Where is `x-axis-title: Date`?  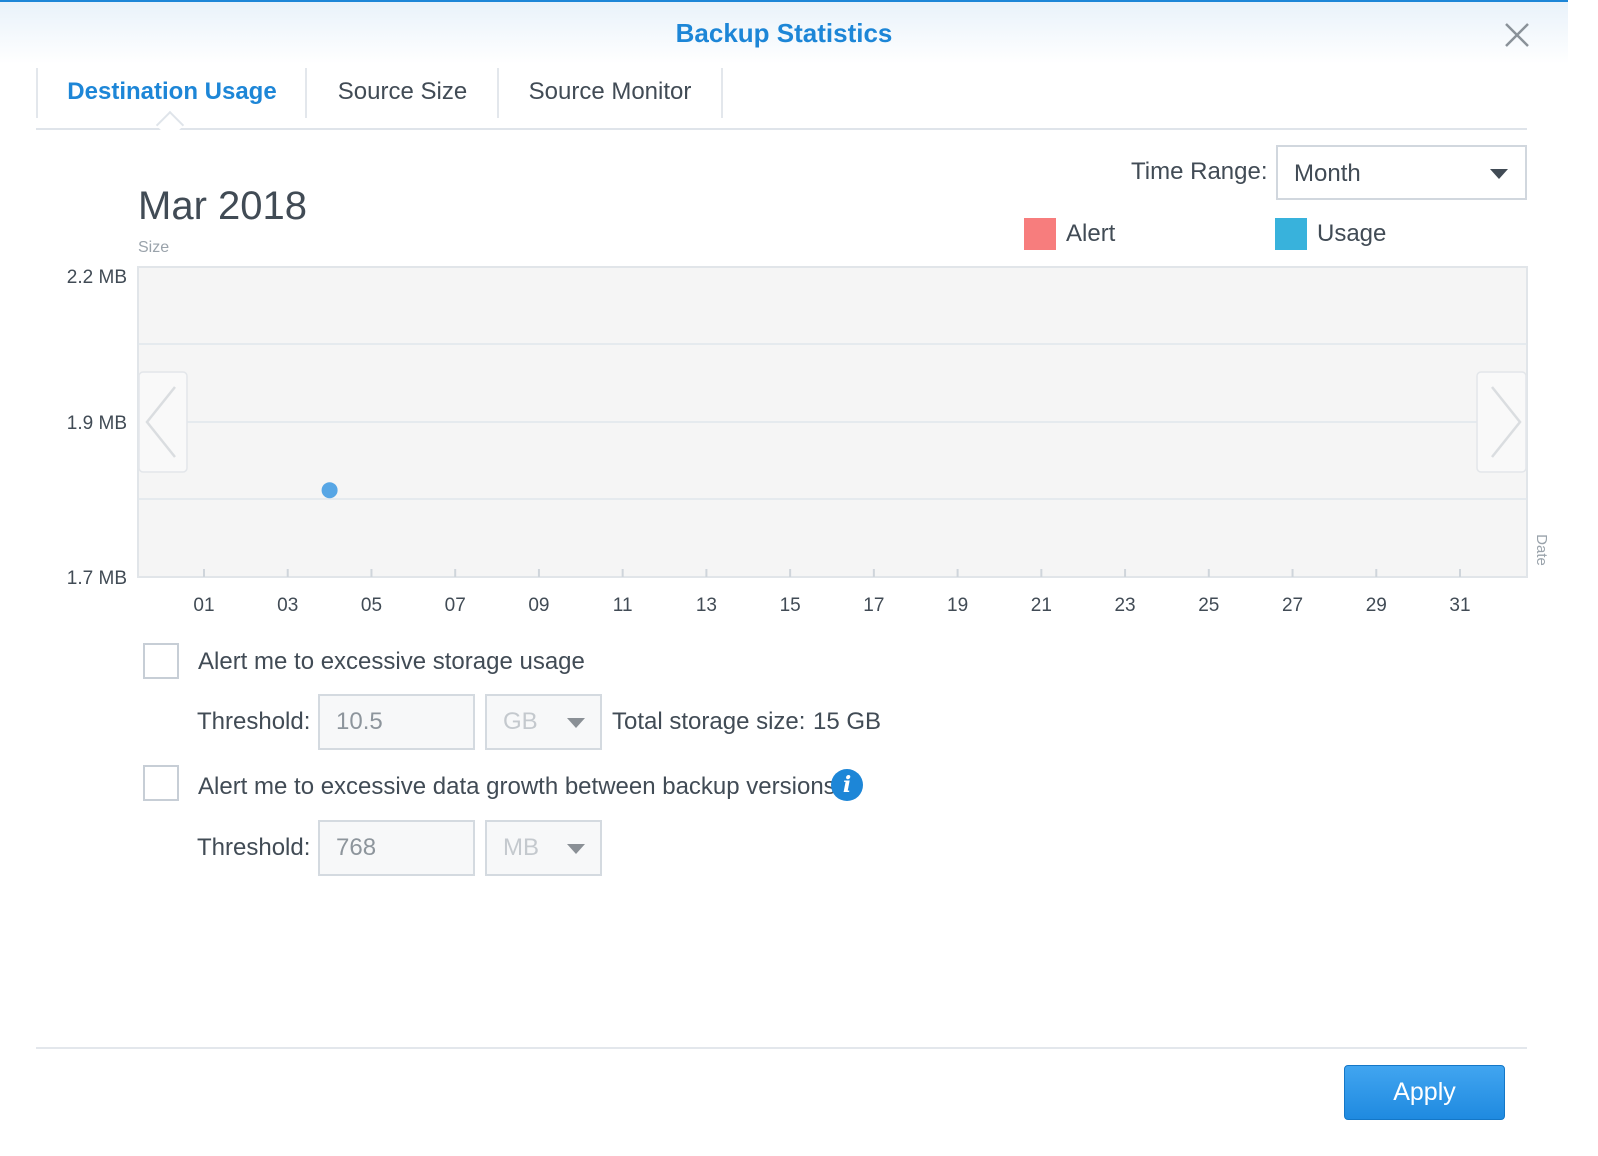 x-axis-title: Date is located at coordinates (1541, 550).